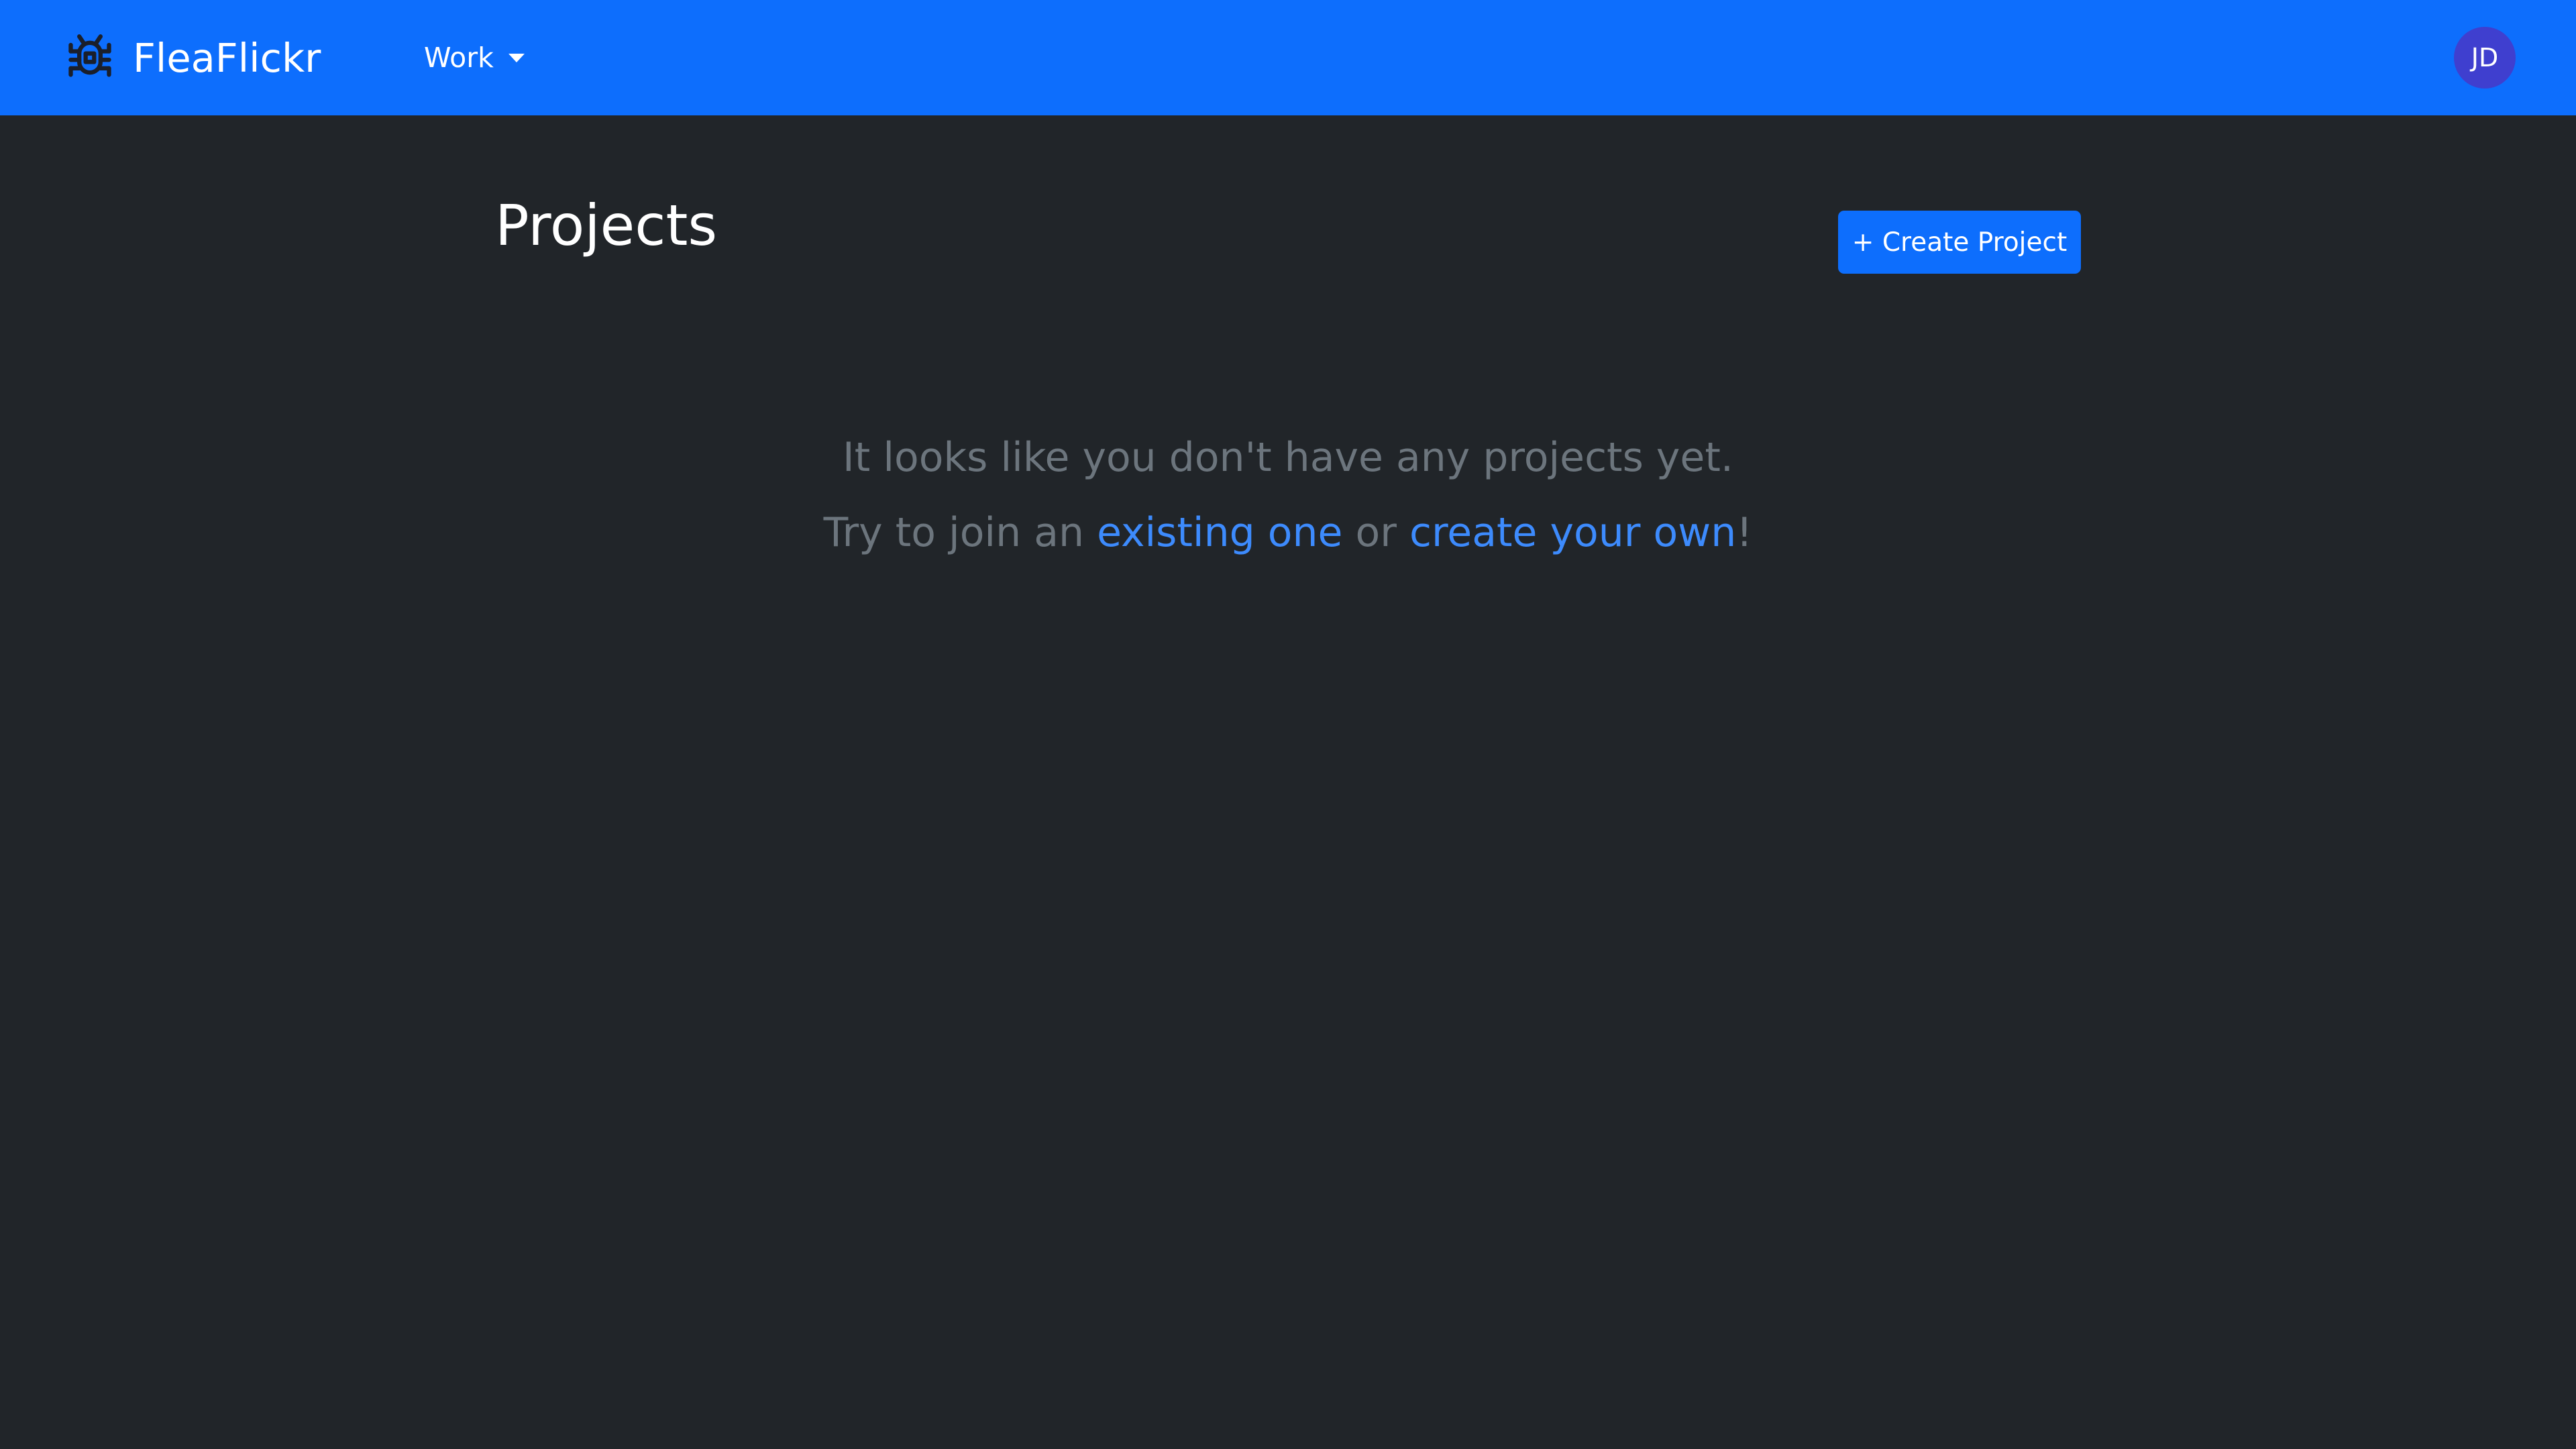 This screenshot has height=1449, width=2576. I want to click on avatar-initials: JD, so click(2485, 57).